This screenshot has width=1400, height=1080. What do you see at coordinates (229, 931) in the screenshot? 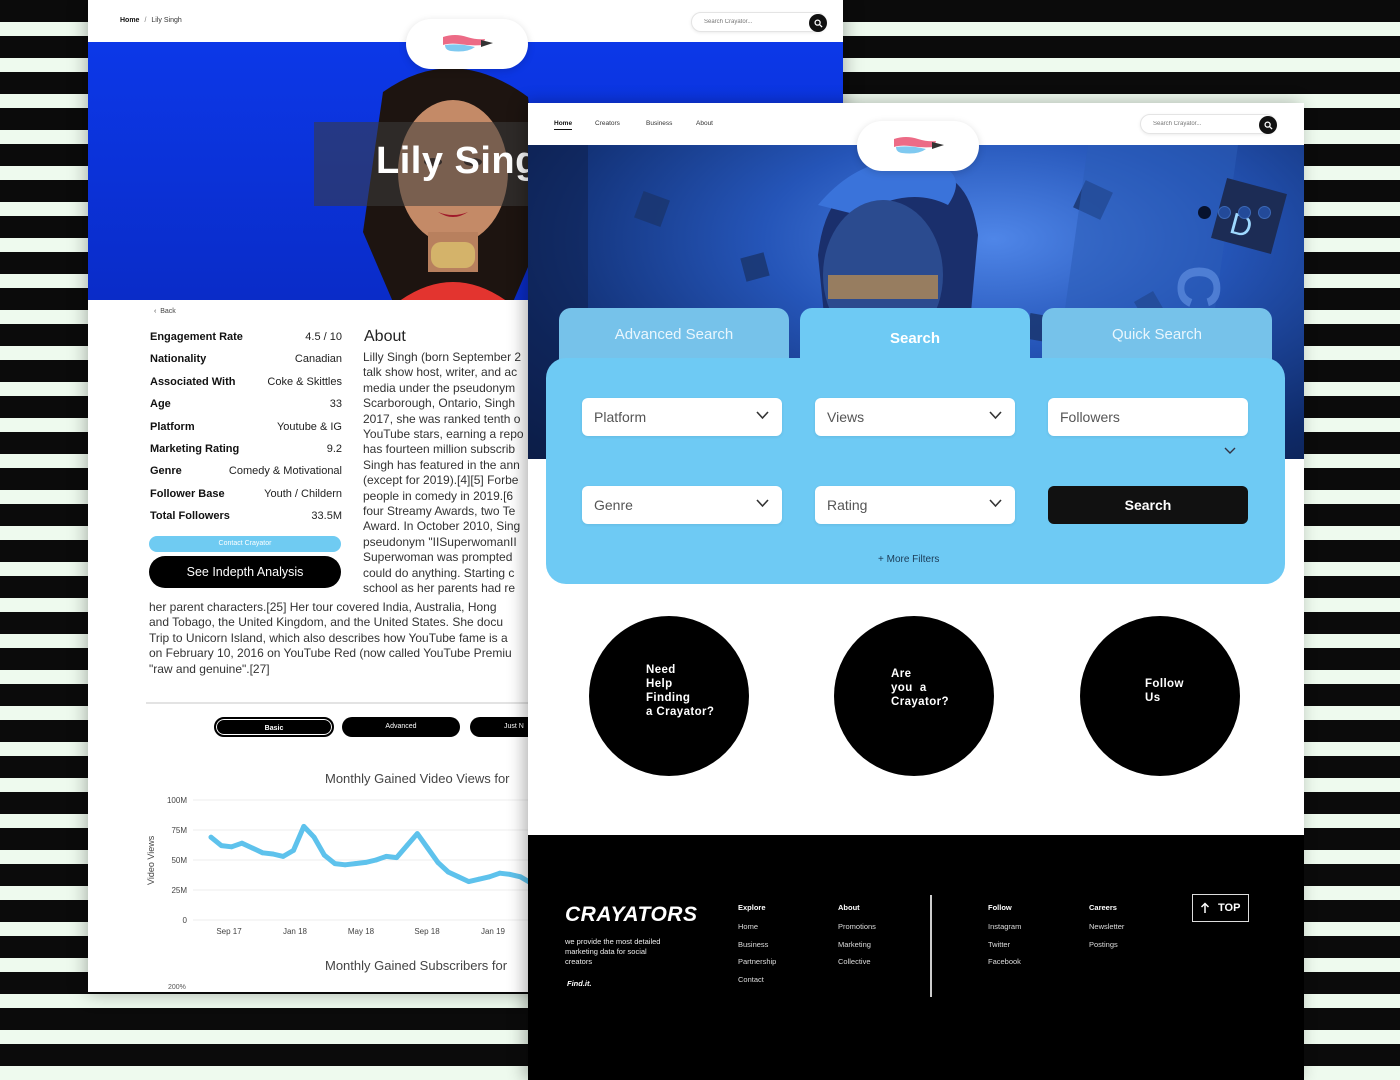
I see `x-tick-label: Sep 17` at bounding box center [229, 931].